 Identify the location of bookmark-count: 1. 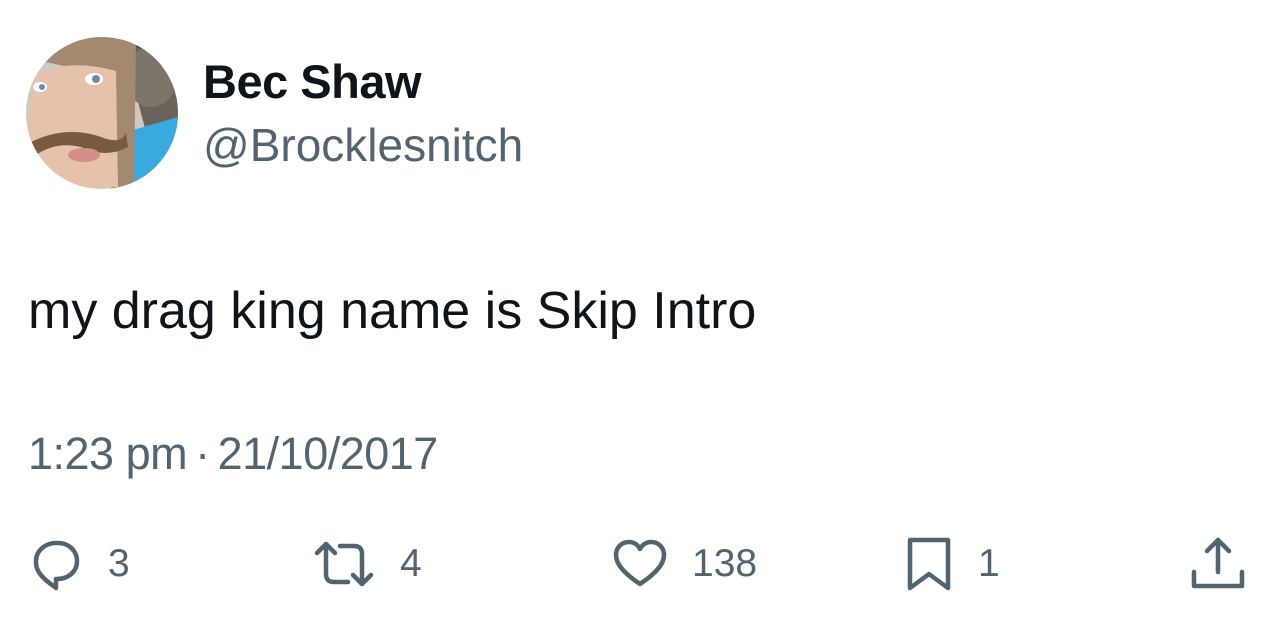
(989, 563).